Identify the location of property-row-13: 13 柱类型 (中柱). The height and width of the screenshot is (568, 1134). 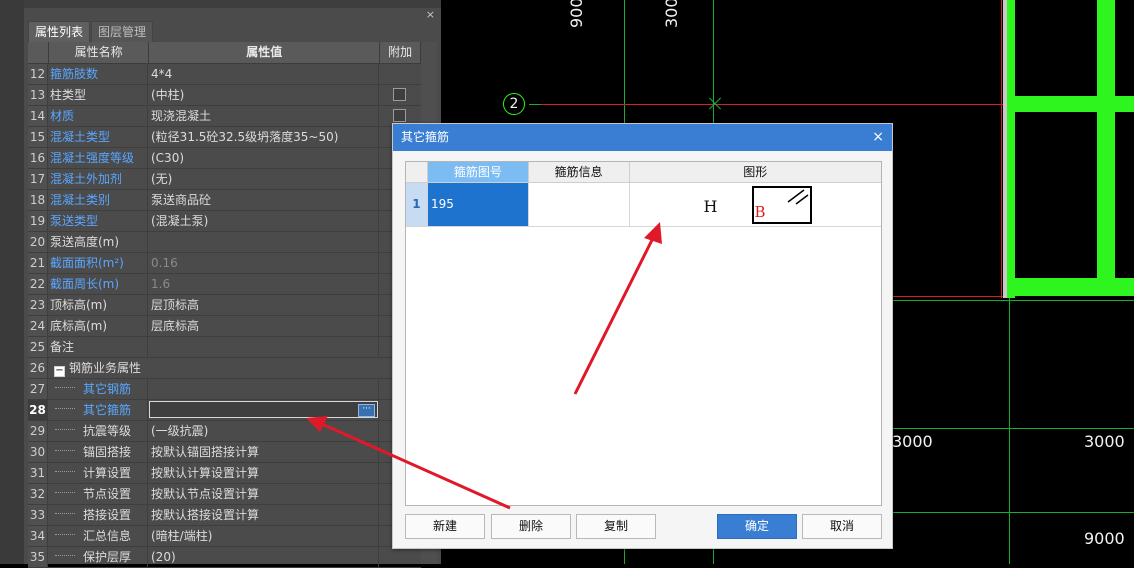
(224, 95).